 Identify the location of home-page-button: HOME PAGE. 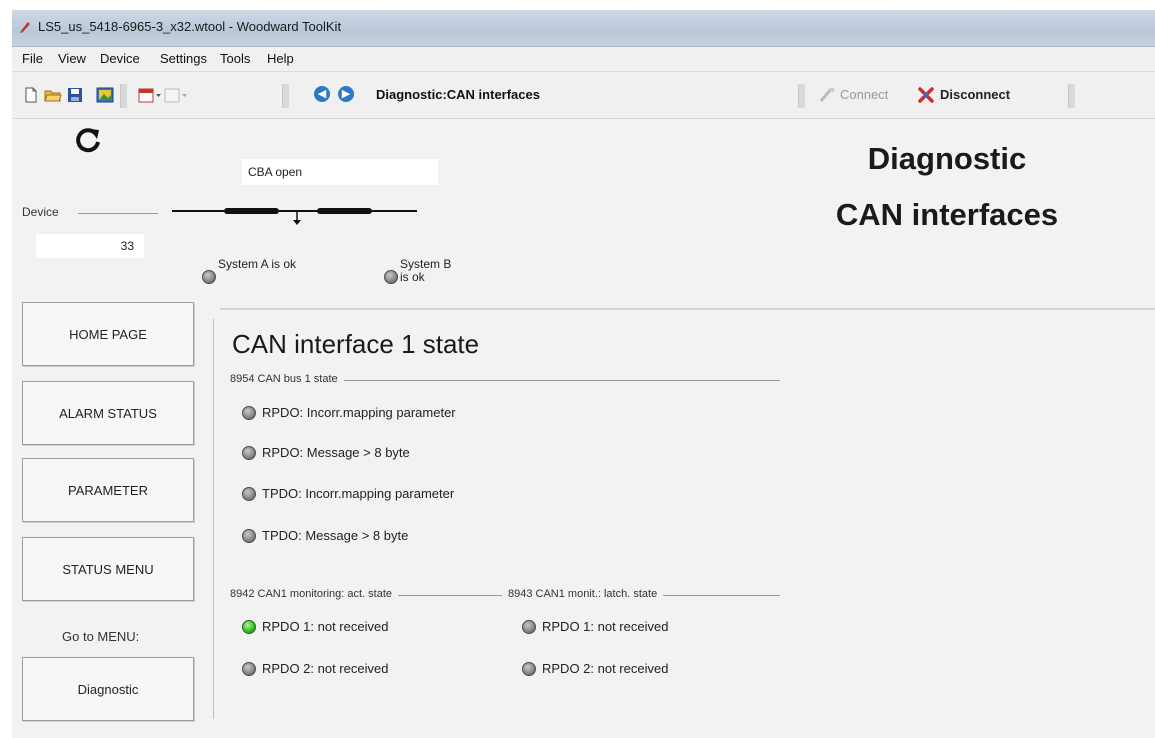
(108, 334).